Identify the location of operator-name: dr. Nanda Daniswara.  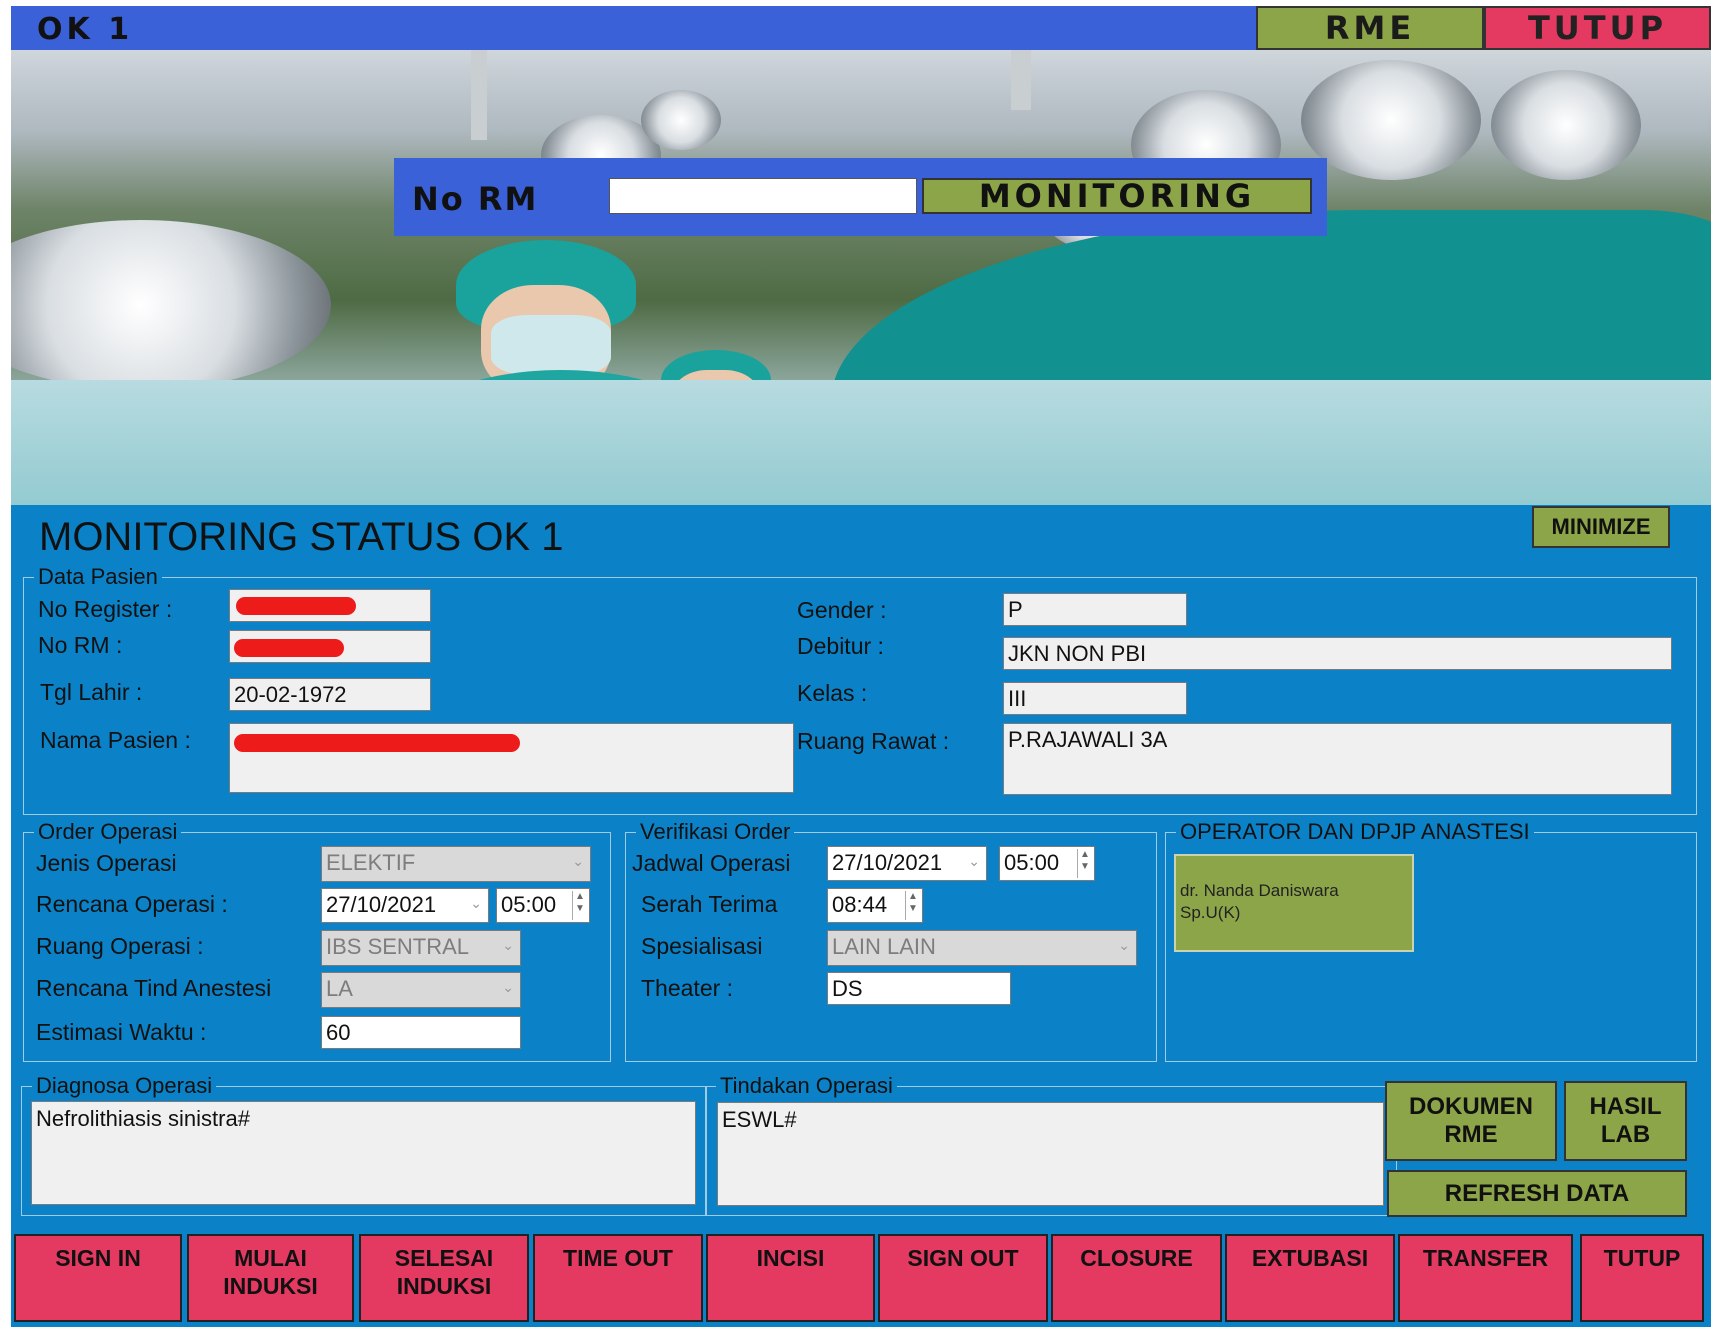
(1259, 890).